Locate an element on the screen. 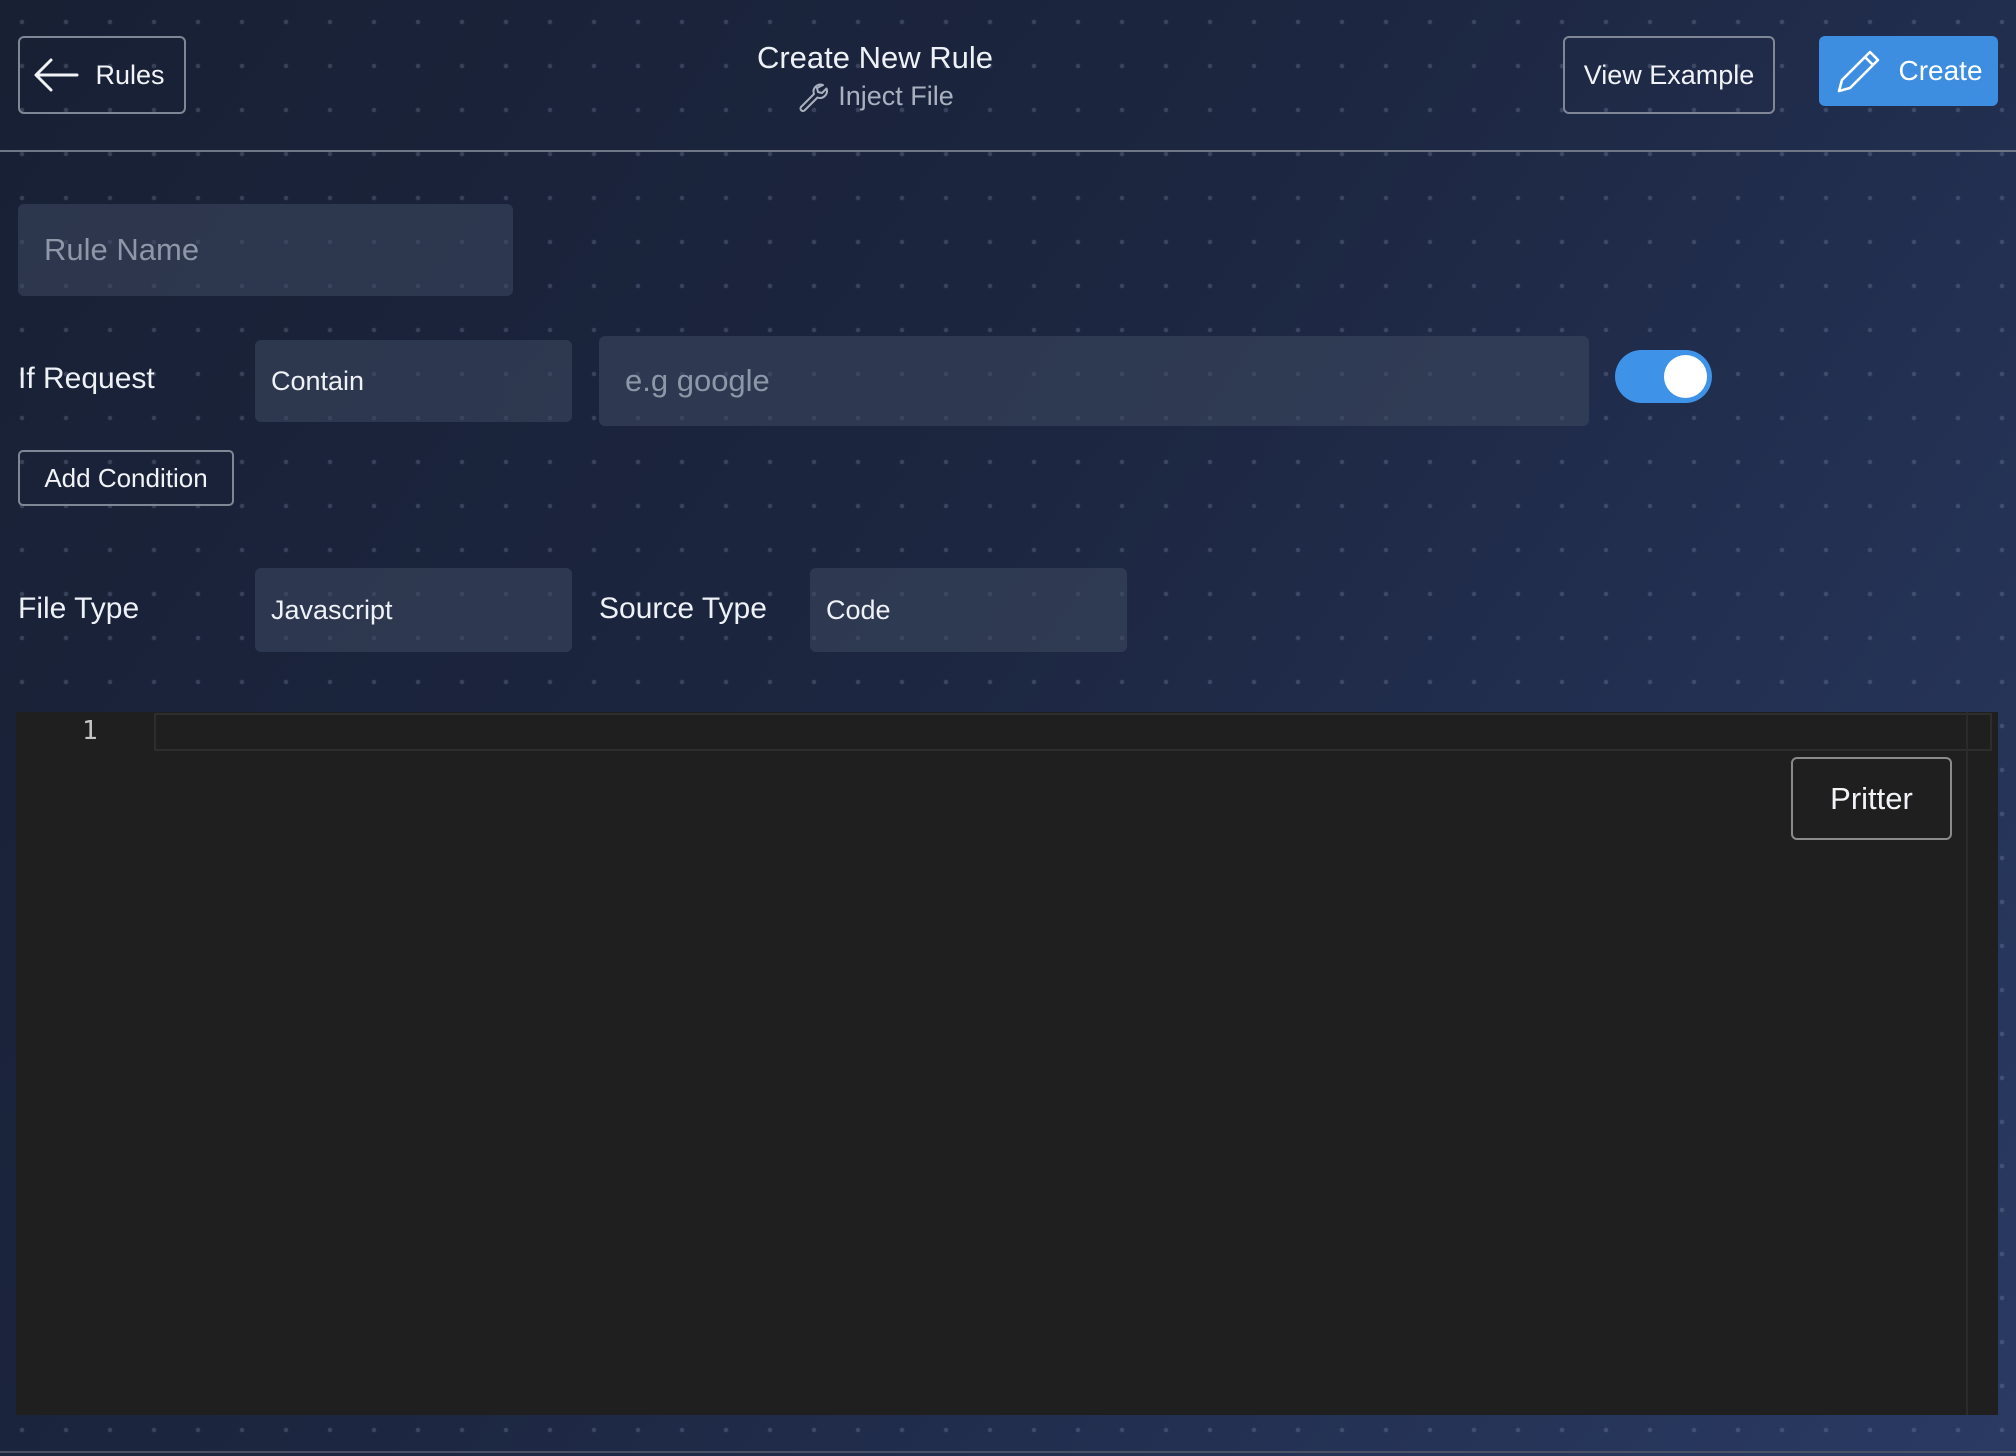 This screenshot has height=1456, width=2016. rule-name-input: Rule Name is located at coordinates (265, 250).